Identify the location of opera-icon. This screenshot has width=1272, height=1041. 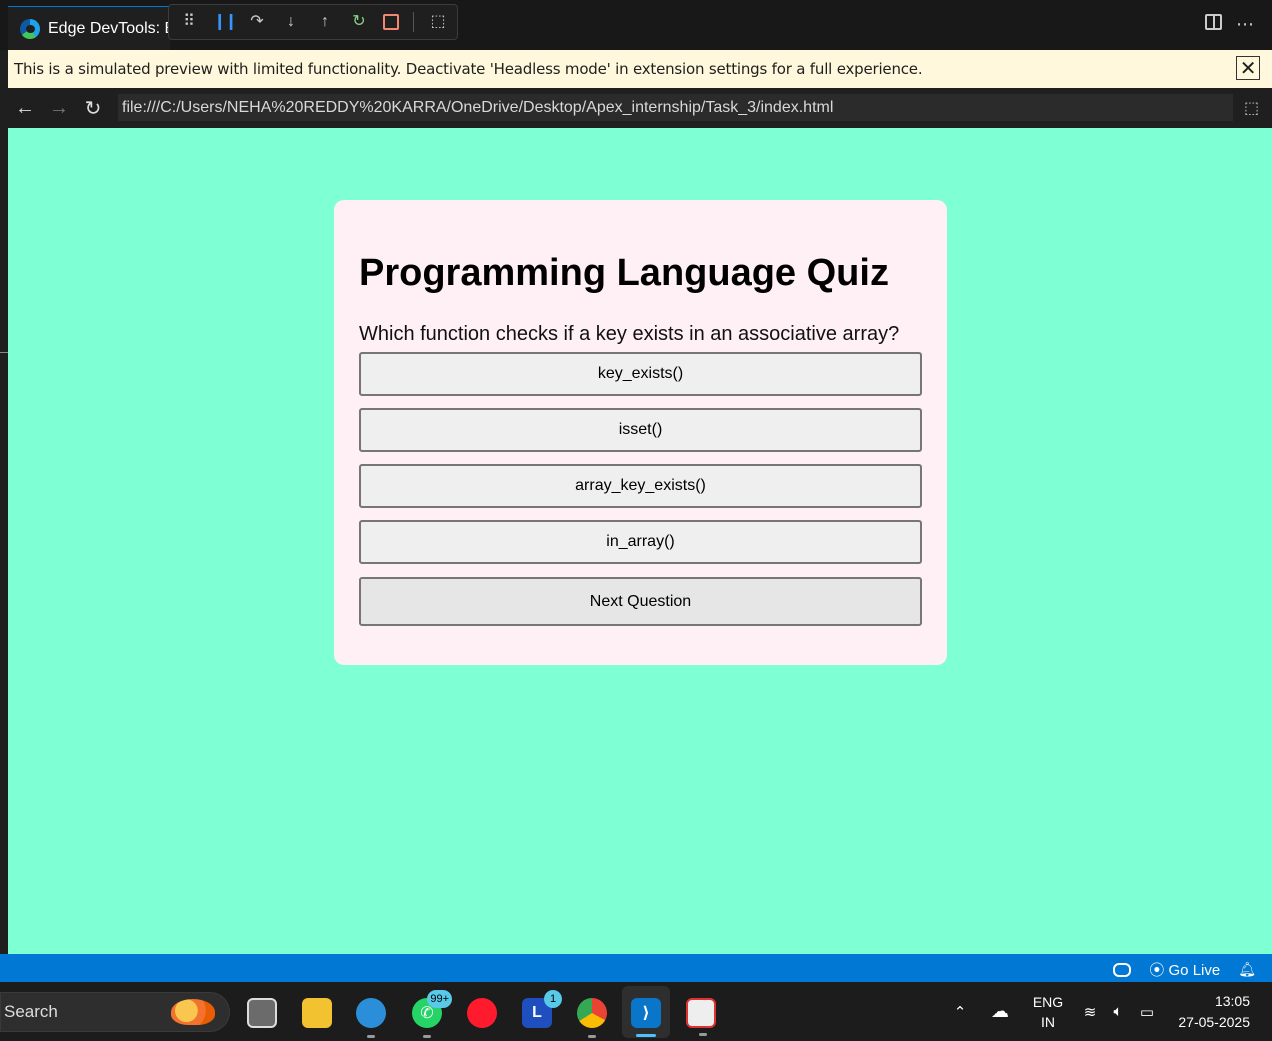
(482, 1013).